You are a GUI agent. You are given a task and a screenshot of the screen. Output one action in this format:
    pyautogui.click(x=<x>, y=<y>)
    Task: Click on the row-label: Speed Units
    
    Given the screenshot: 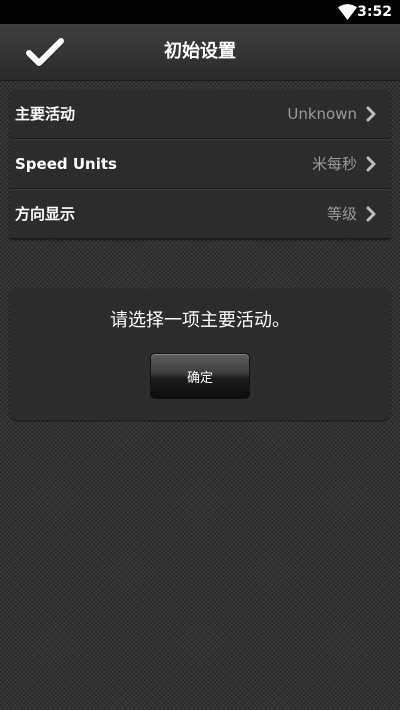 What is the action you would take?
    pyautogui.click(x=66, y=164)
    